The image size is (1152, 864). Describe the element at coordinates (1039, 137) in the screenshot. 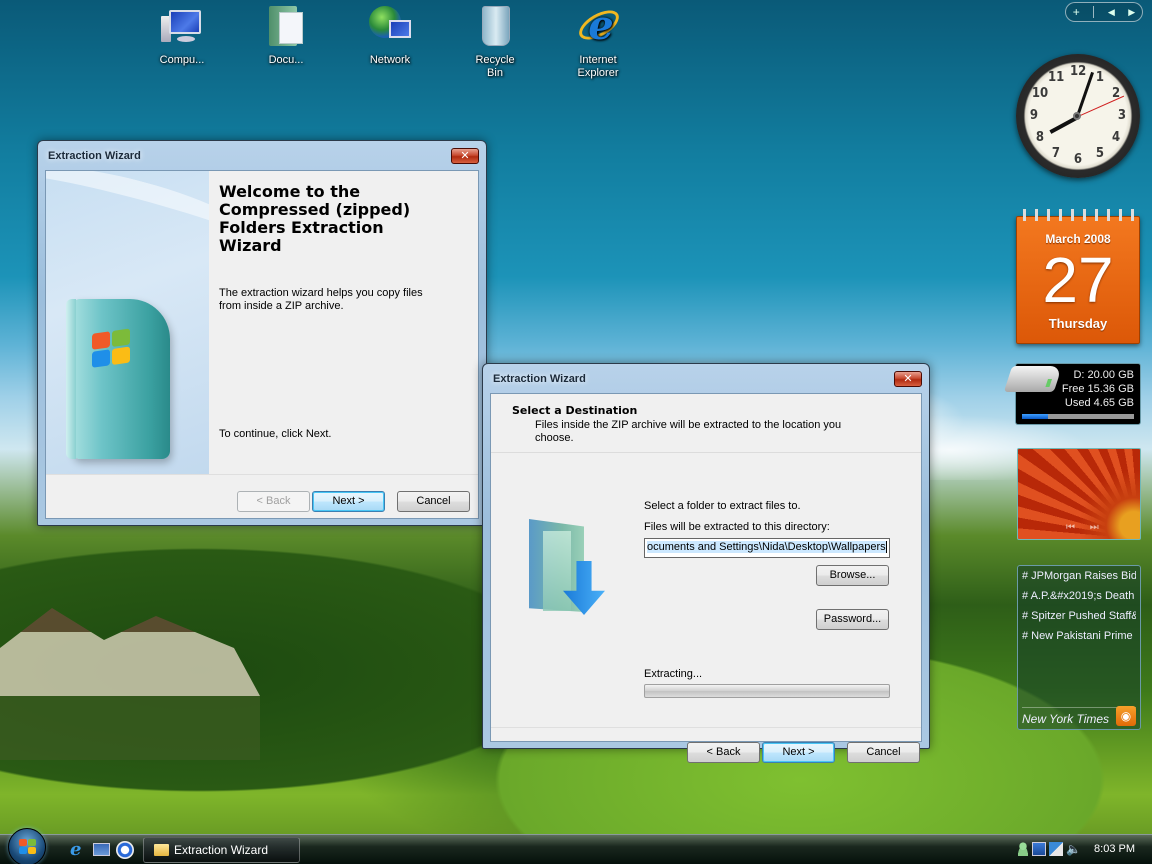

I see `clock-numeral: 8` at that location.